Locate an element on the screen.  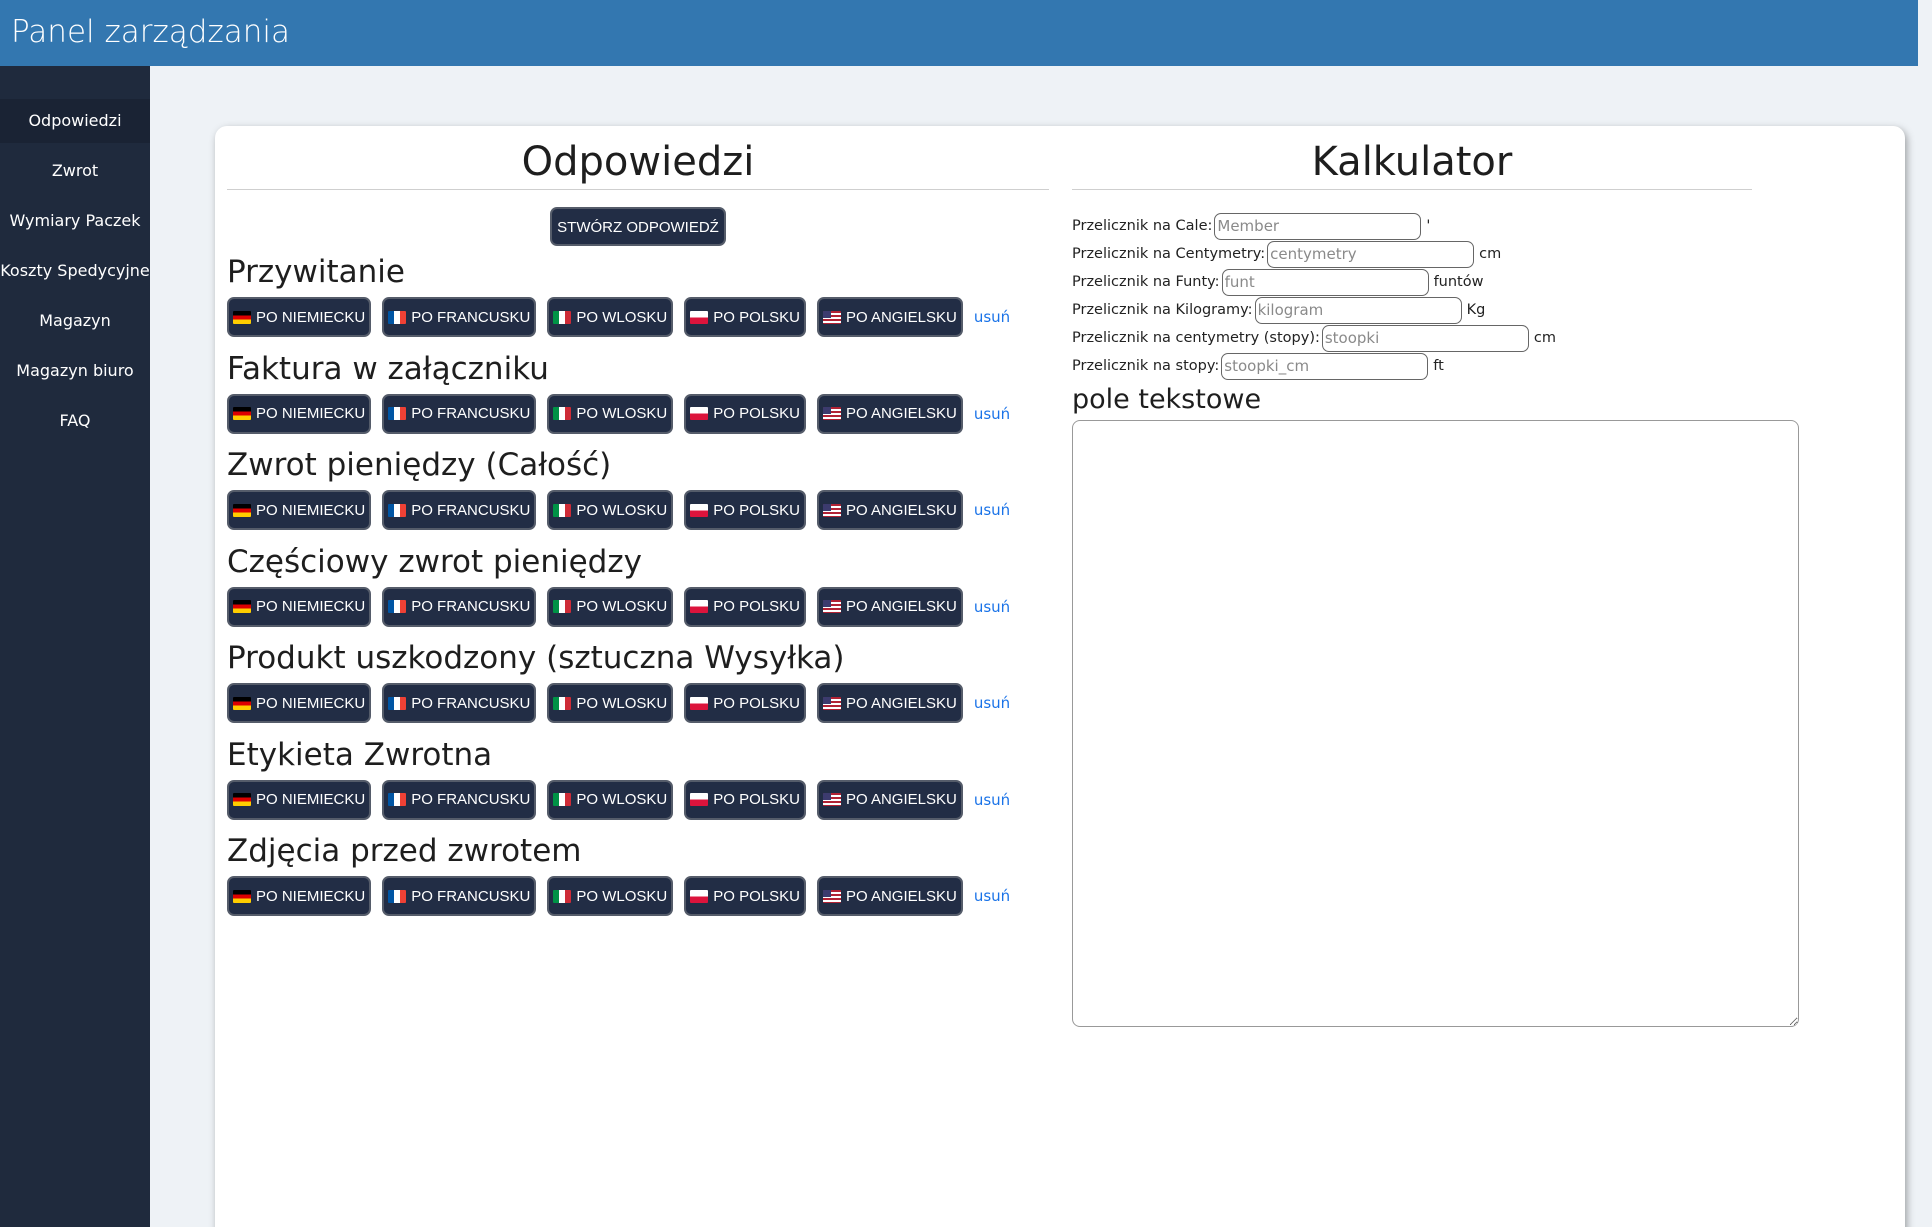
sidebar-item-faq: FAQ is located at coordinates (75, 421).